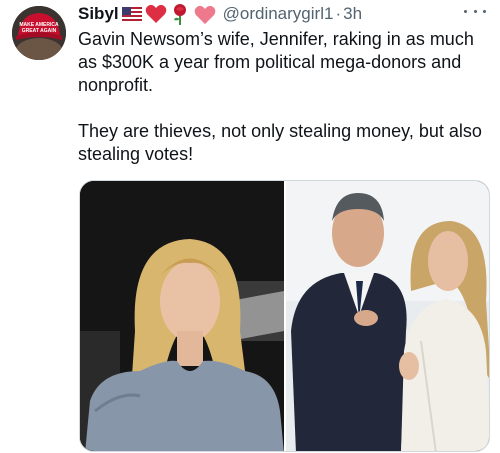  I want to click on more-options-icon, so click(475, 11).